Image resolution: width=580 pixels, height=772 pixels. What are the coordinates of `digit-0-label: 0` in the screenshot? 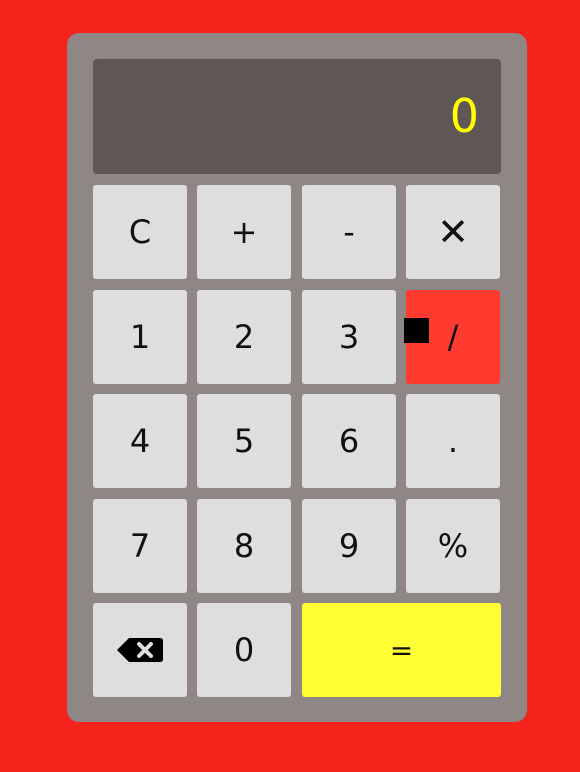 It's located at (244, 650).